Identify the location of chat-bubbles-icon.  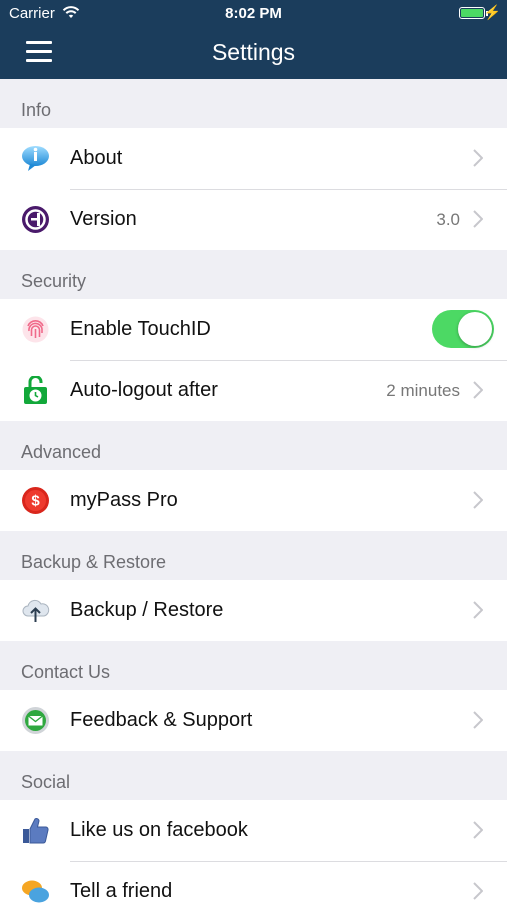
(35, 891).